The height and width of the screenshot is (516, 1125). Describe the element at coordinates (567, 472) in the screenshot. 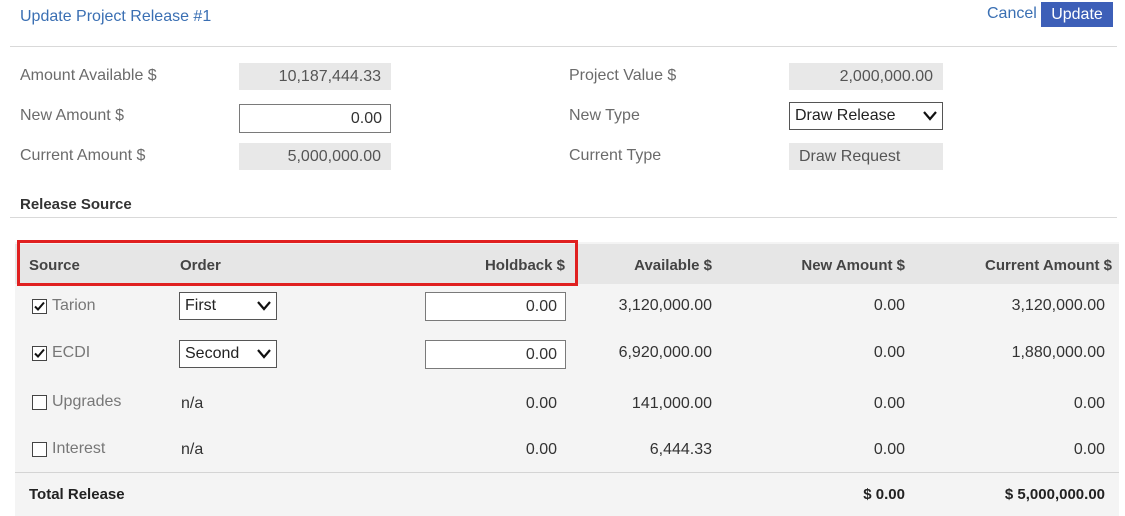

I see `total-divider` at that location.